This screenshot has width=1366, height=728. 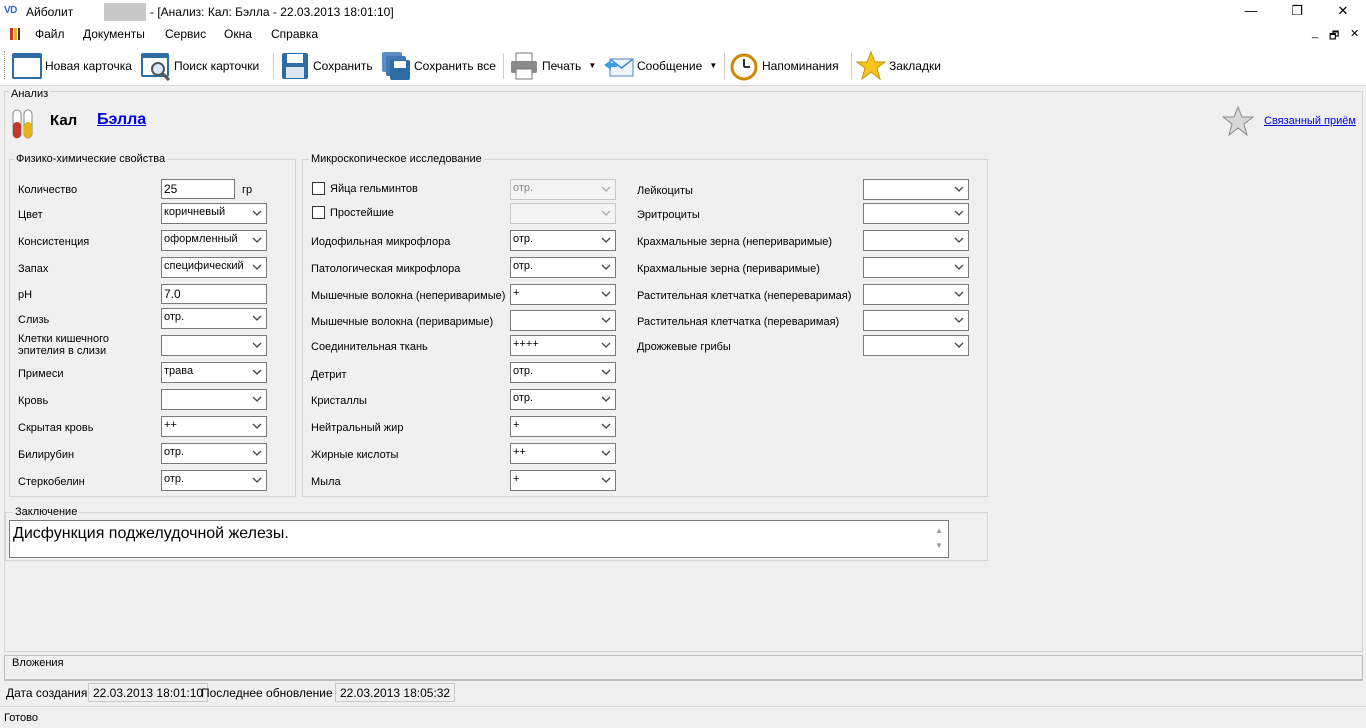 I want to click on save-all-label: Сохранить все, so click(x=455, y=65).